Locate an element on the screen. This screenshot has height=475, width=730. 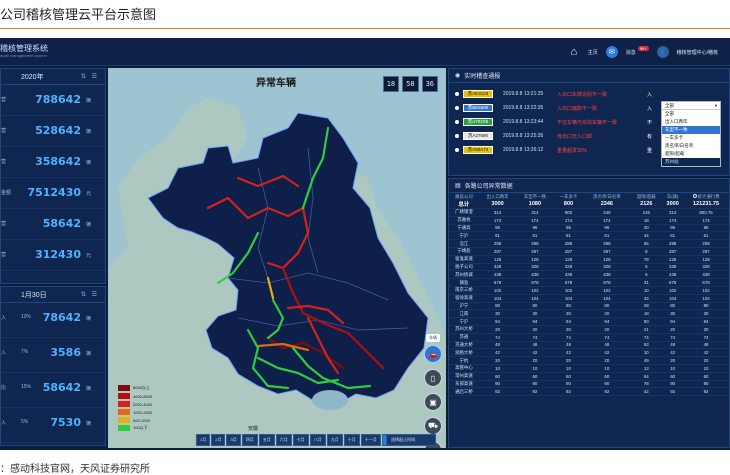
table-cell: 10 is located at coordinates (706, 368).